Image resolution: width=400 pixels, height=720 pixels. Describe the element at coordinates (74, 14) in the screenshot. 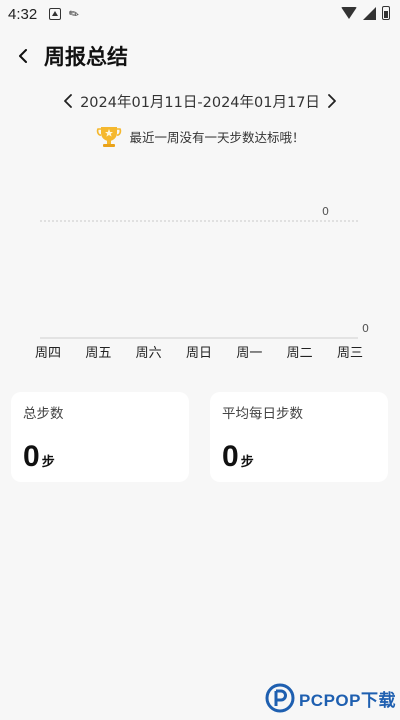

I see `notification-pen-icon: ✎` at that location.